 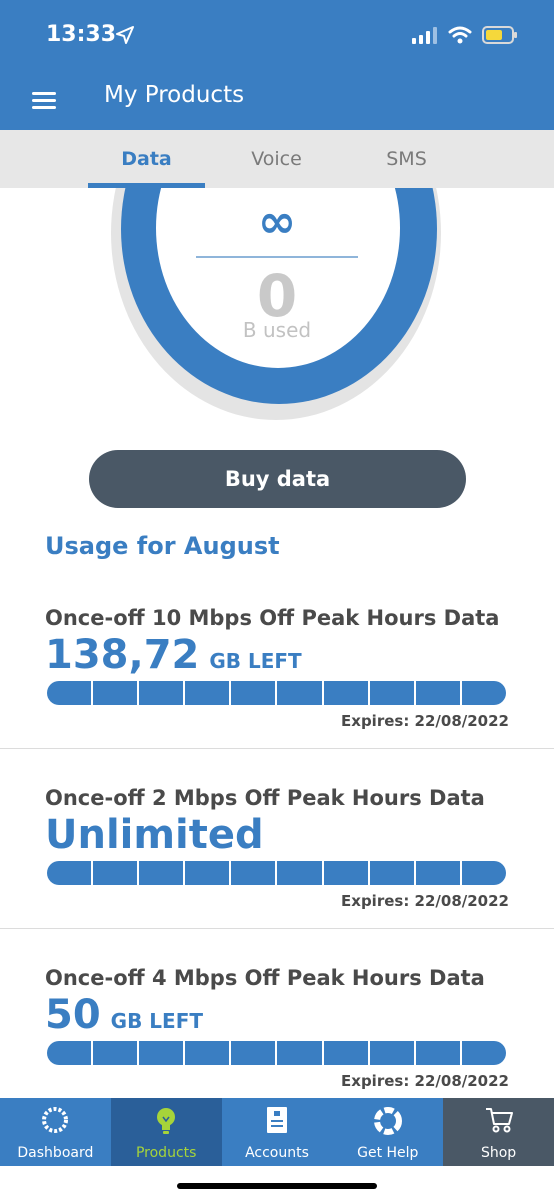 What do you see at coordinates (122, 655) in the screenshot?
I see `amount-value: 138,72` at bounding box center [122, 655].